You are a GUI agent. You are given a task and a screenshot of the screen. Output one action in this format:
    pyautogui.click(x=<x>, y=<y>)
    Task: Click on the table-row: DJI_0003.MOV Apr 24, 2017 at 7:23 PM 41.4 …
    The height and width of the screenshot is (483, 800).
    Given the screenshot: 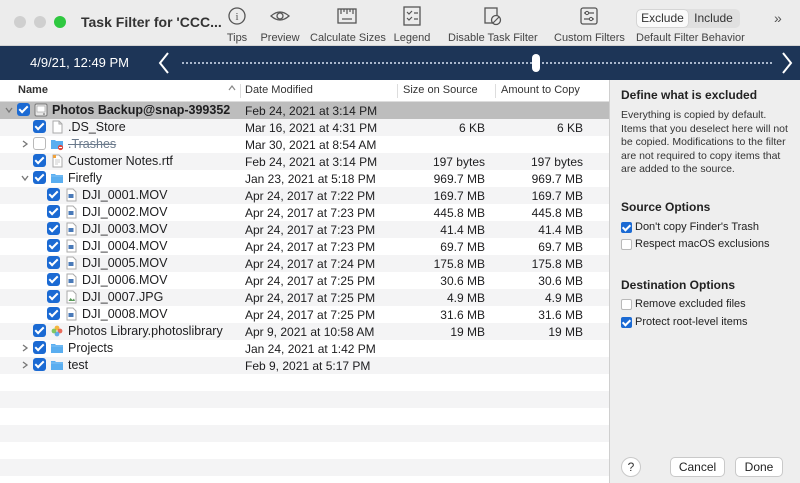 What is the action you would take?
    pyautogui.click(x=304, y=229)
    